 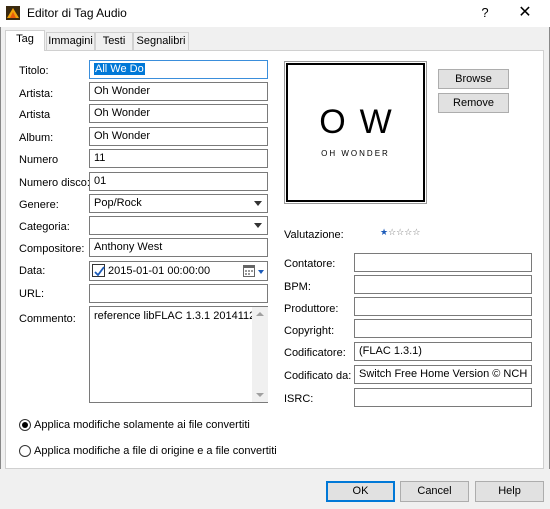 I want to click on app-icon, so click(x=13, y=13).